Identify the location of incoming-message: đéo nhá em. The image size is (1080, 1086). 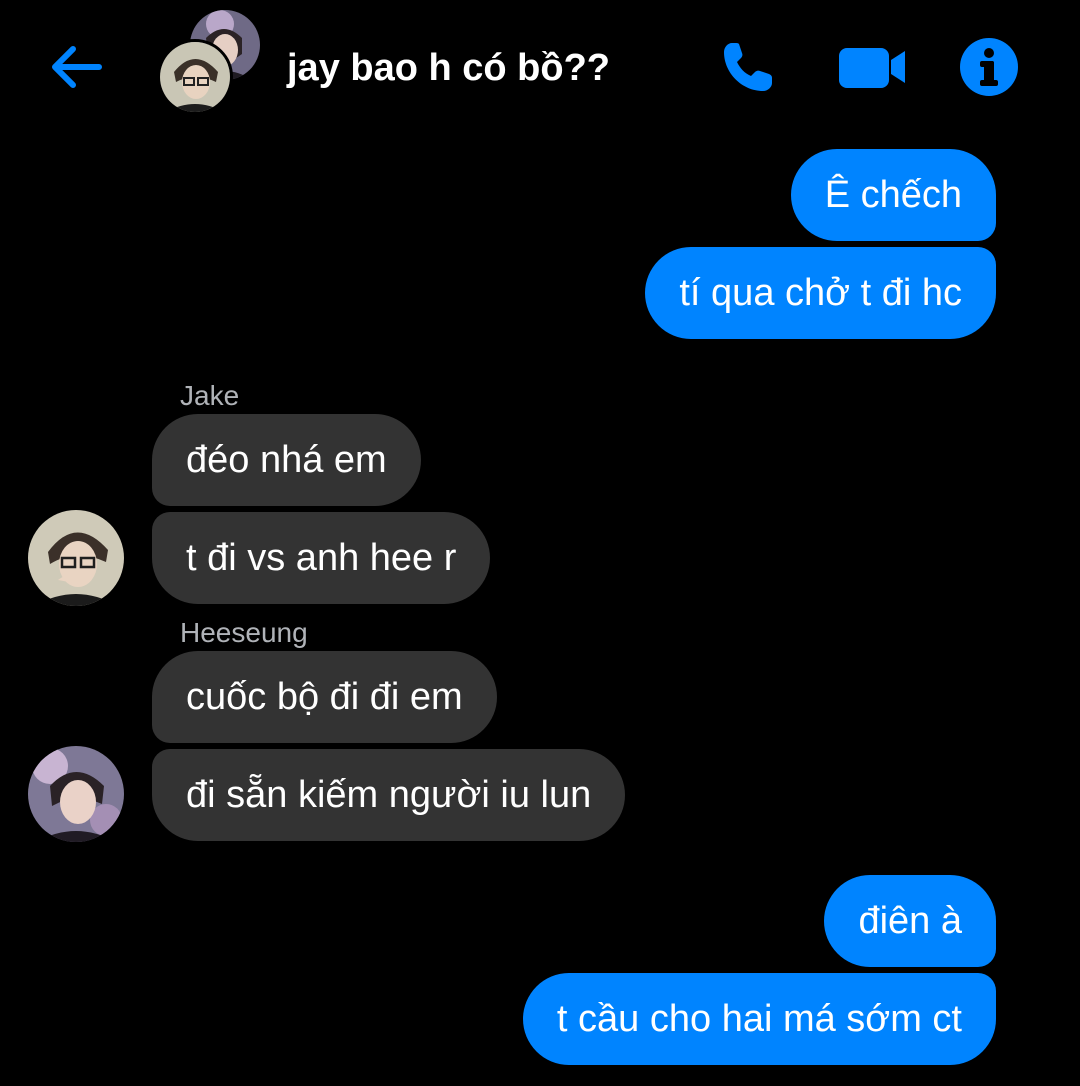
(286, 460).